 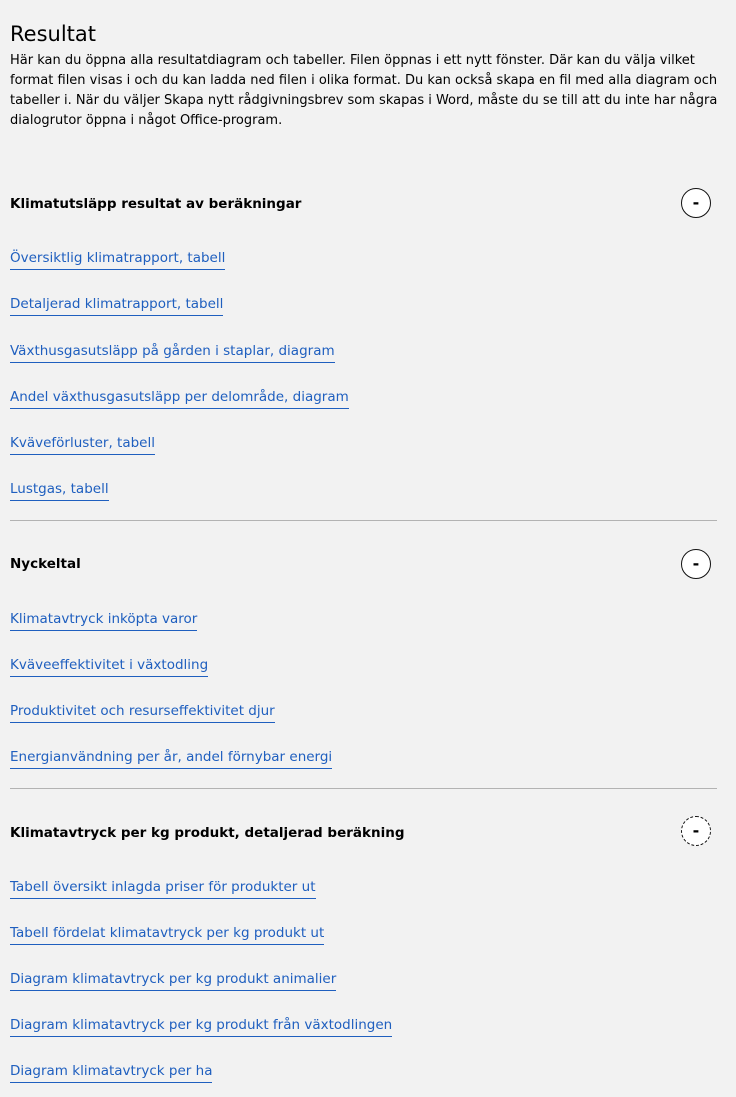 I want to click on link-detailed-climate-report: Detaljerad klimatrapport, tabell, so click(x=117, y=305).